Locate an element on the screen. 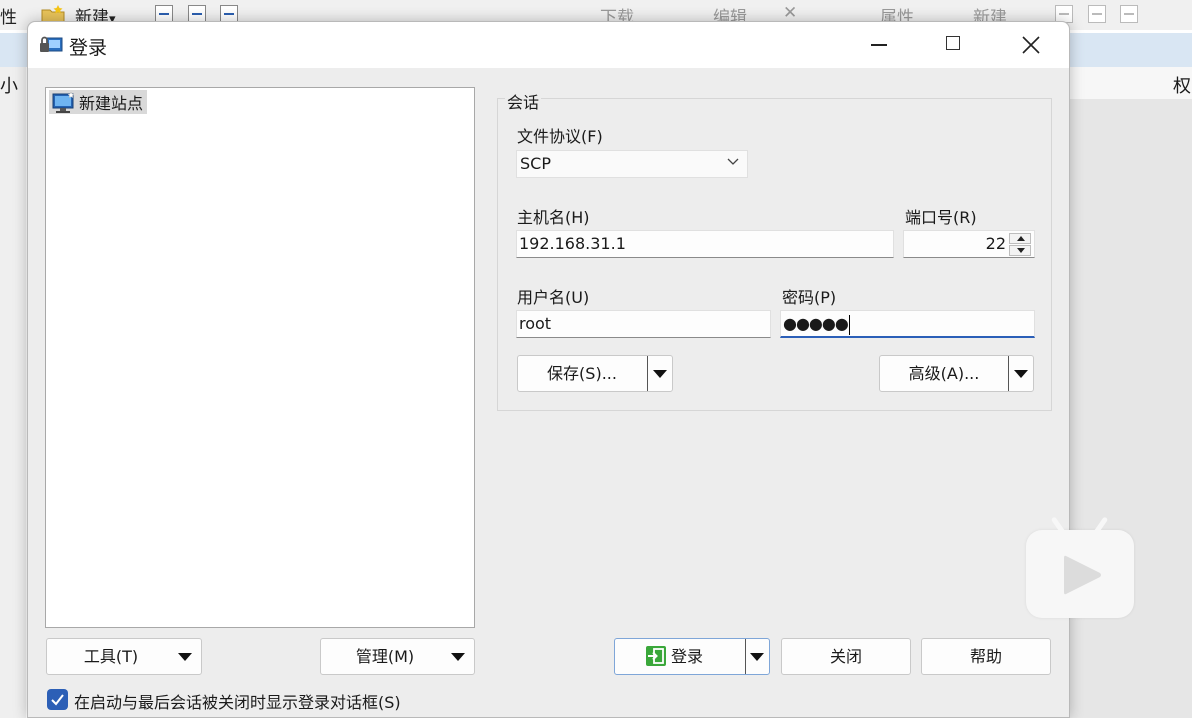 The image size is (1192, 718). startup-checkbox is located at coordinates (57, 699).